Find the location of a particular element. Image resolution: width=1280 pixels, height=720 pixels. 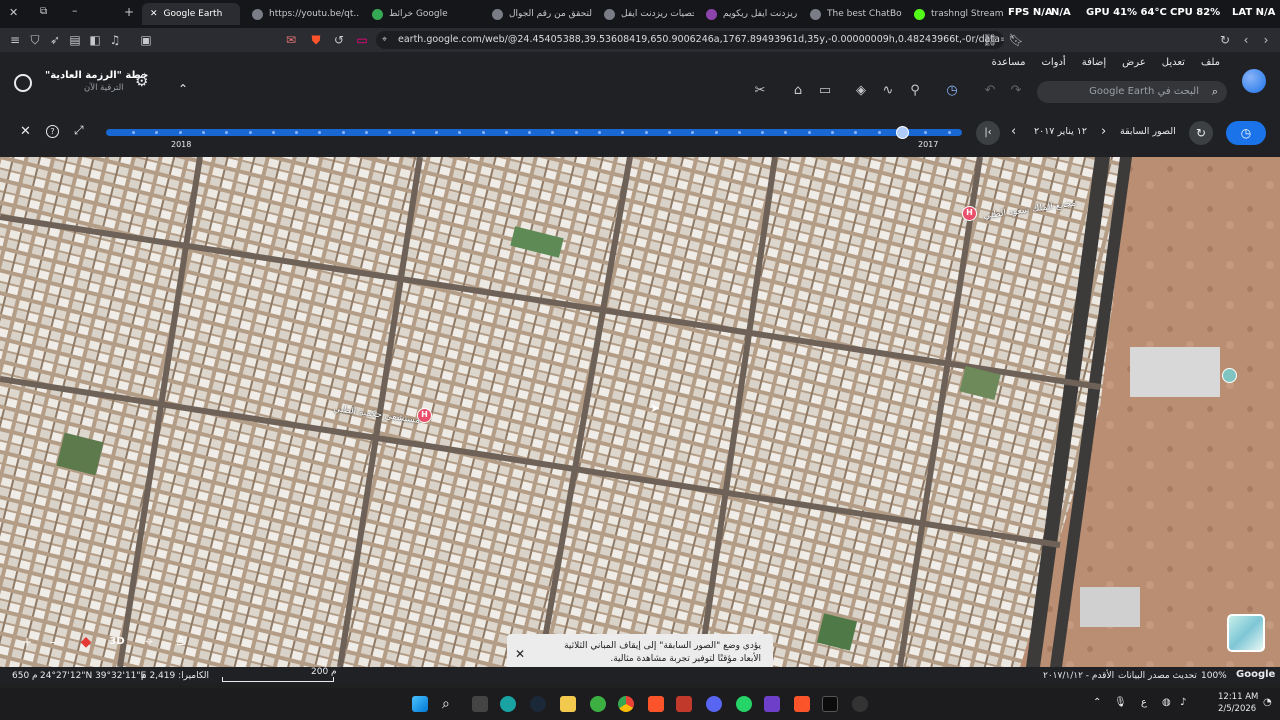

clock-date: 2/5/2026 is located at coordinates (1237, 709).